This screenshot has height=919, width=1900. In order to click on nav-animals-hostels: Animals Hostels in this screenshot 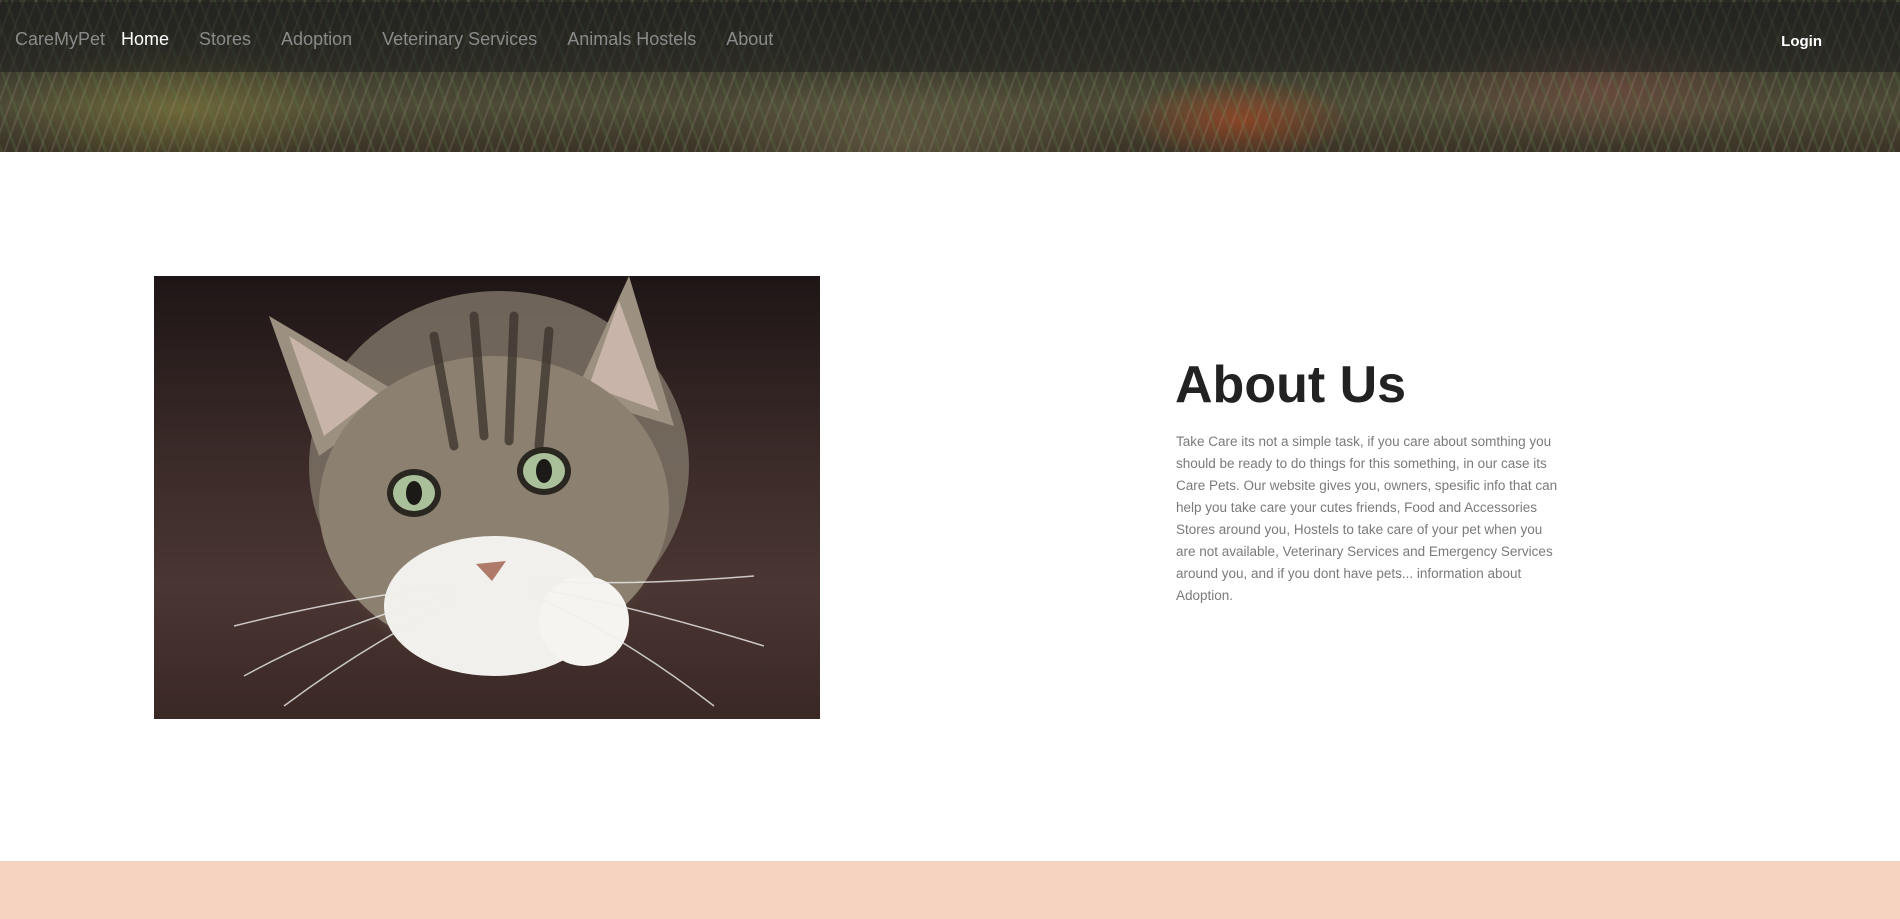, I will do `click(631, 39)`.